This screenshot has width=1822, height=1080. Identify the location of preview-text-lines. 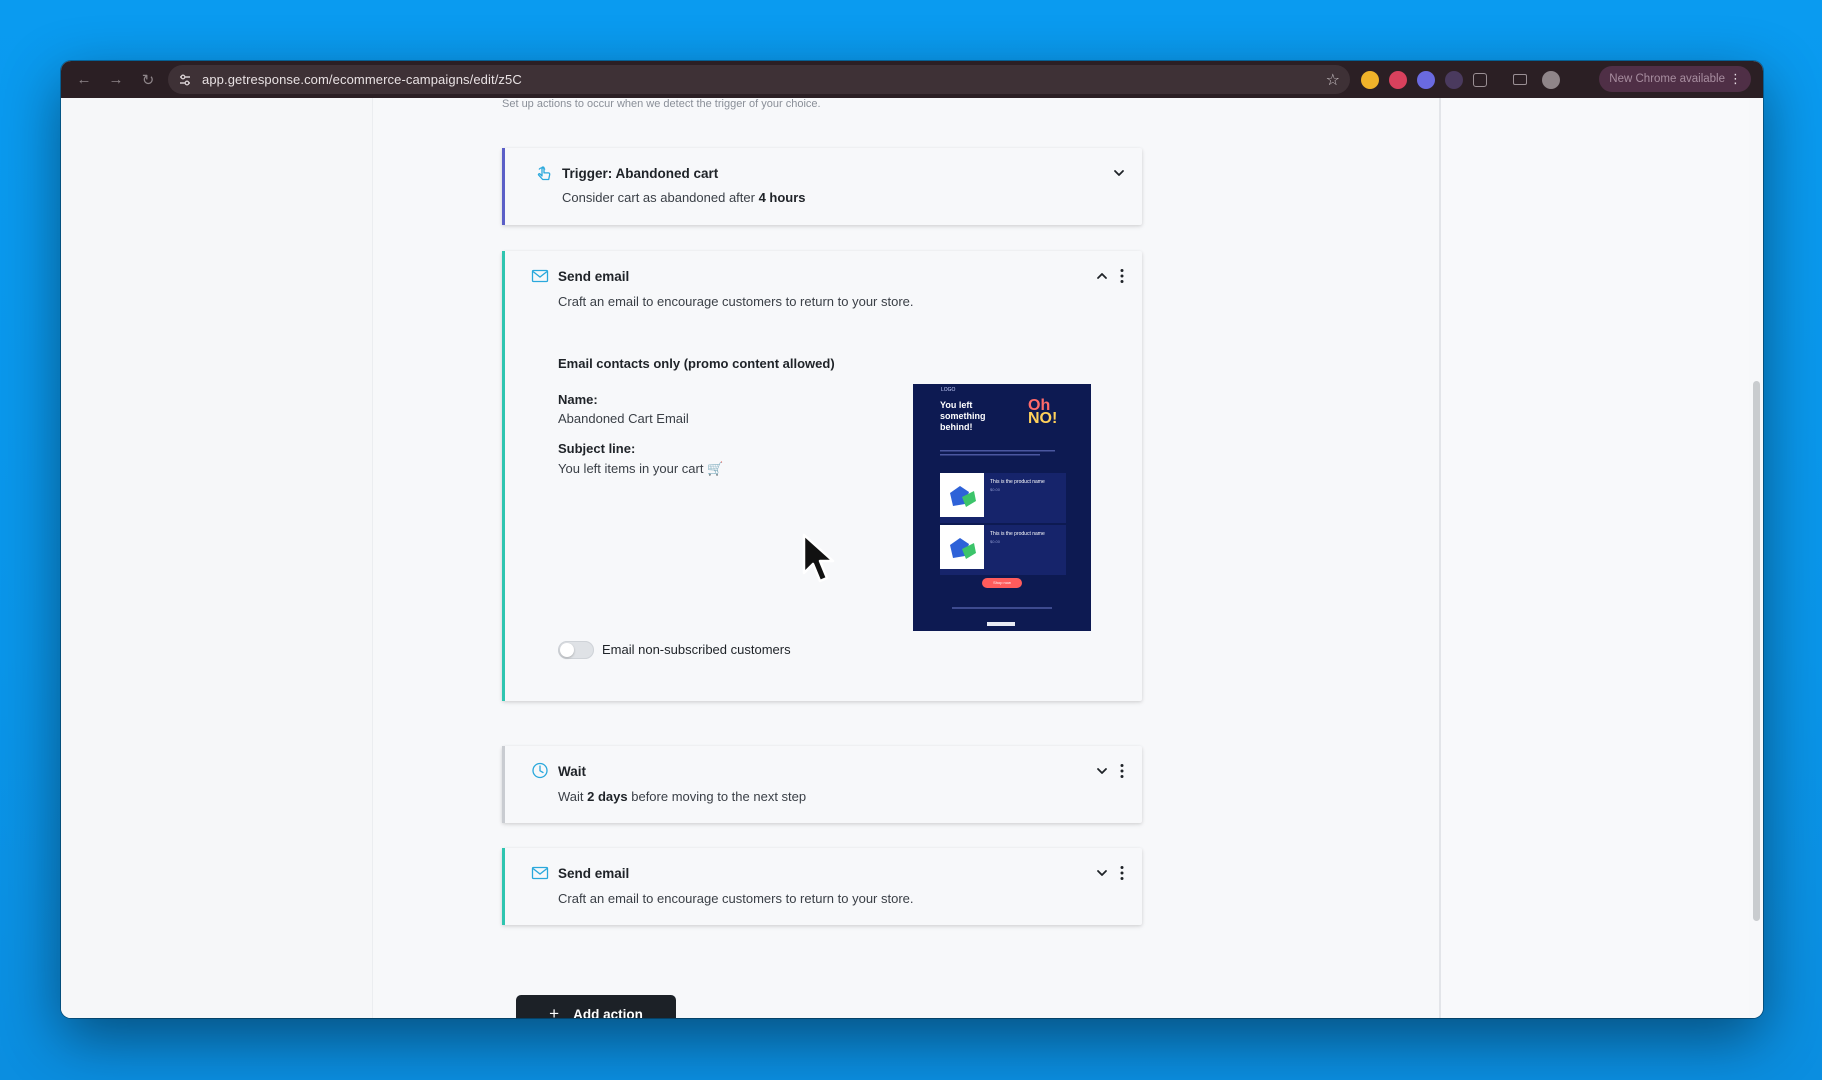
(997, 453).